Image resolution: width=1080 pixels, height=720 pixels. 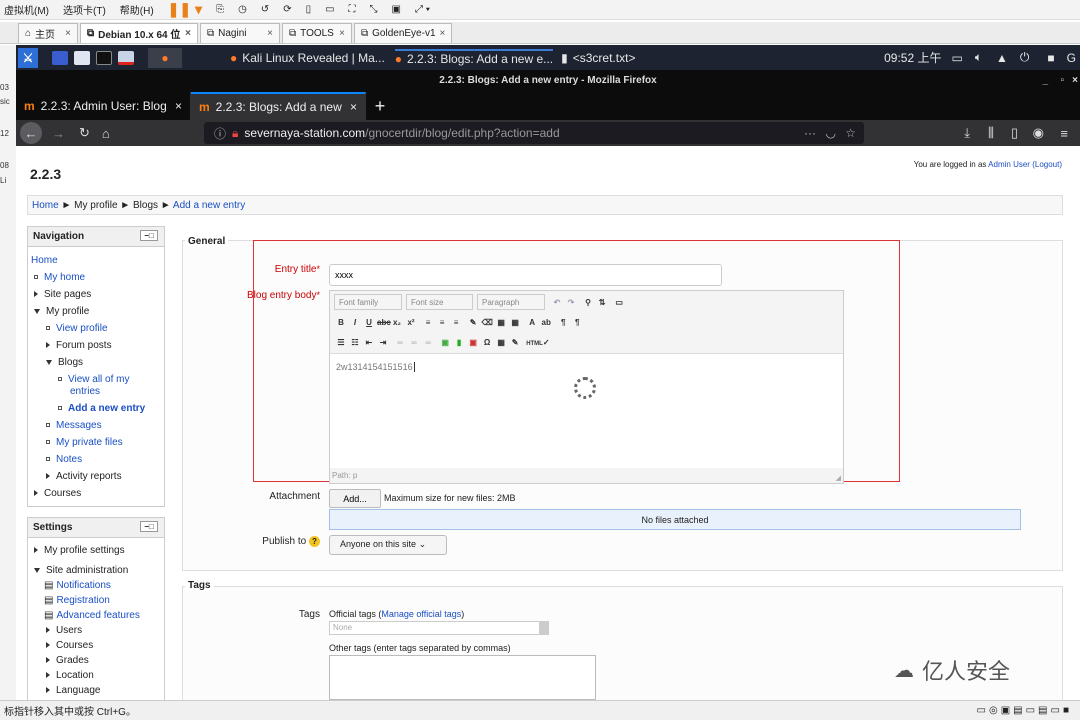 What do you see at coordinates (414, 343) in the screenshot?
I see `unlink-icon: ∞` at bounding box center [414, 343].